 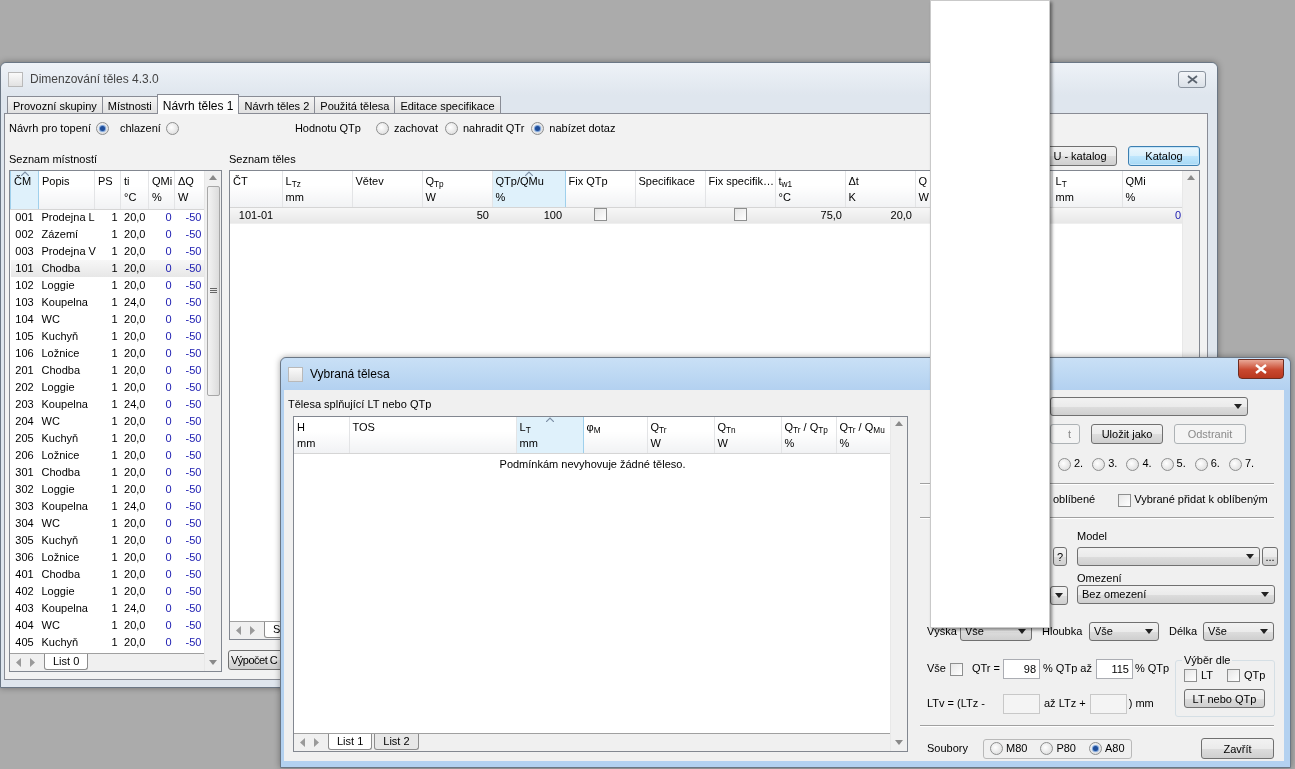 I want to click on column-header: Δt K, so click(x=880, y=189).